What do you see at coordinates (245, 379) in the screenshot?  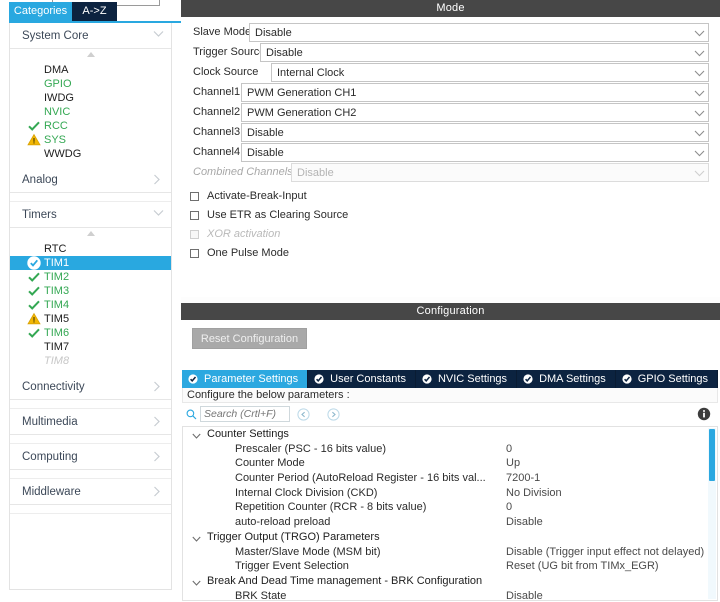 I see `tab-parameter-settings: Parameter Settings` at bounding box center [245, 379].